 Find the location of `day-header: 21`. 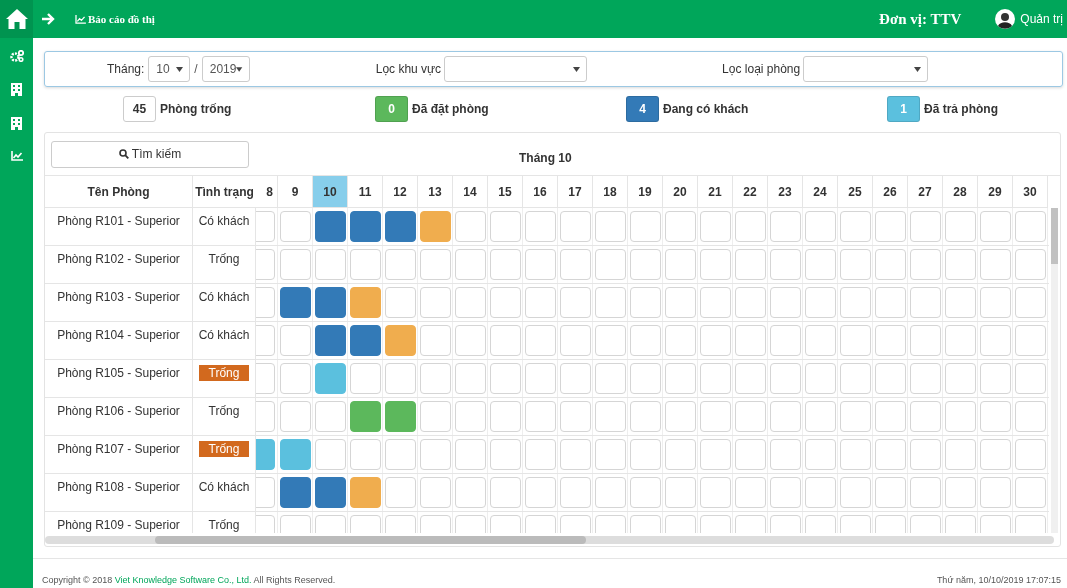

day-header: 21 is located at coordinates (715, 192).